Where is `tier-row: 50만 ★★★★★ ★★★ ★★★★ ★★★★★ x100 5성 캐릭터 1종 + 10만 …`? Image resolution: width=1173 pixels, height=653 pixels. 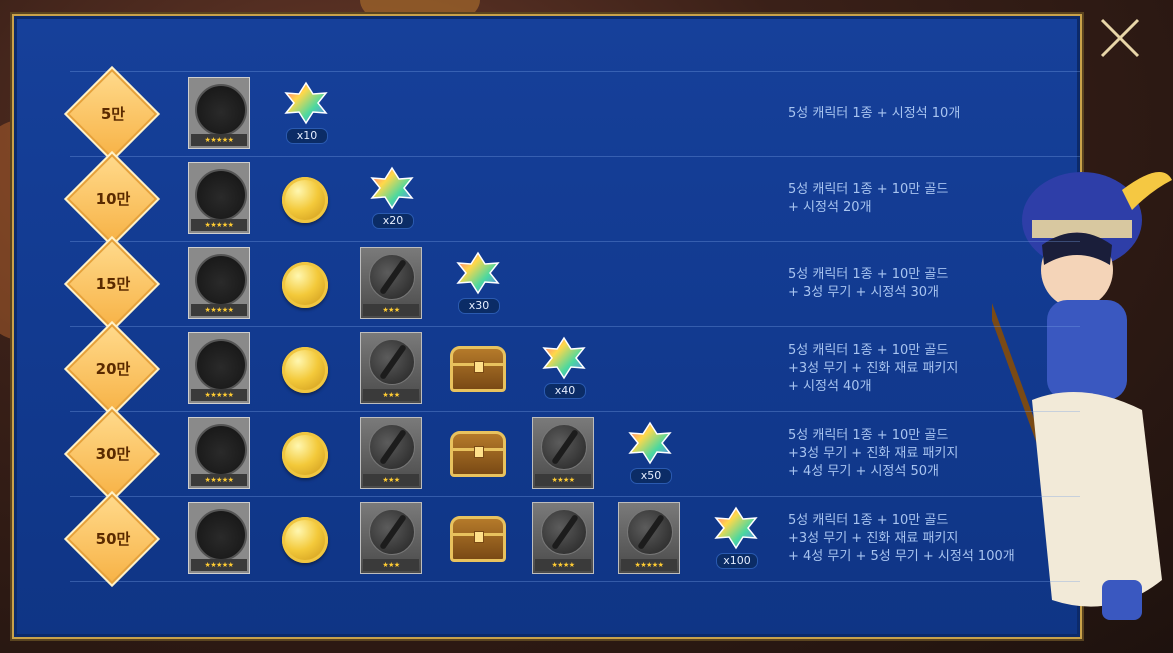
tier-row: 50만 ★★★★★ ★★★ ★★★★ ★★★★★ x100 5성 캐릭터 1종 + 10만 … is located at coordinates (574, 539).